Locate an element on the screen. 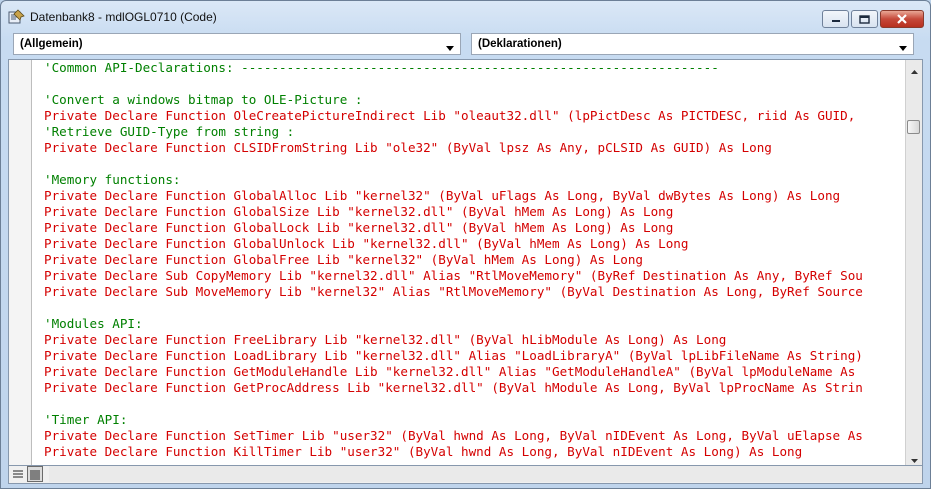 This screenshot has width=931, height=489. minimize-button is located at coordinates (835, 19).